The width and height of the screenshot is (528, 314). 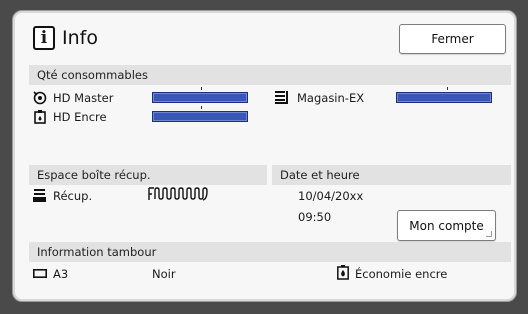 I want to click on paper-stack-icon, so click(x=281, y=97).